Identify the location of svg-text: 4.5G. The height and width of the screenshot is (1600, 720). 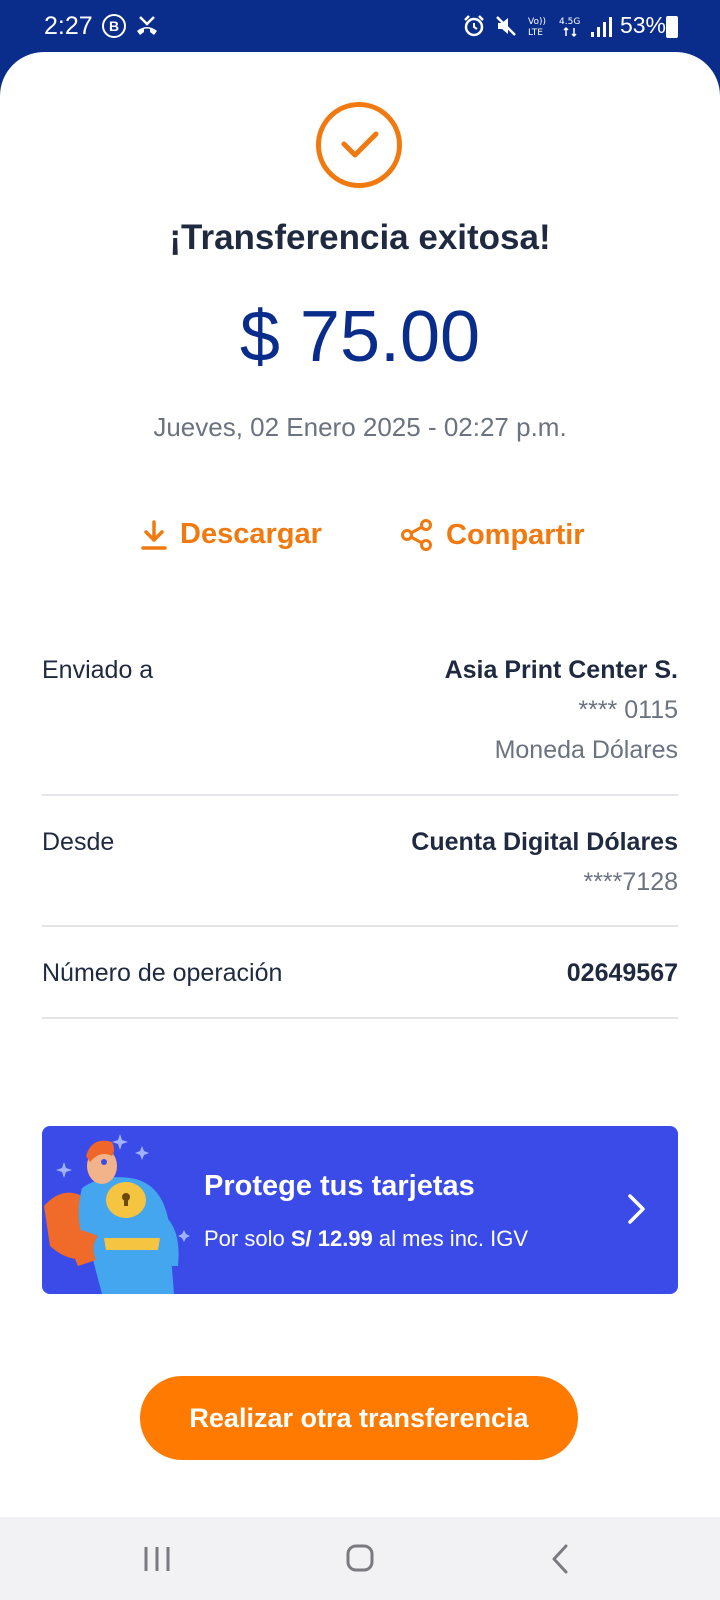
(569, 22).